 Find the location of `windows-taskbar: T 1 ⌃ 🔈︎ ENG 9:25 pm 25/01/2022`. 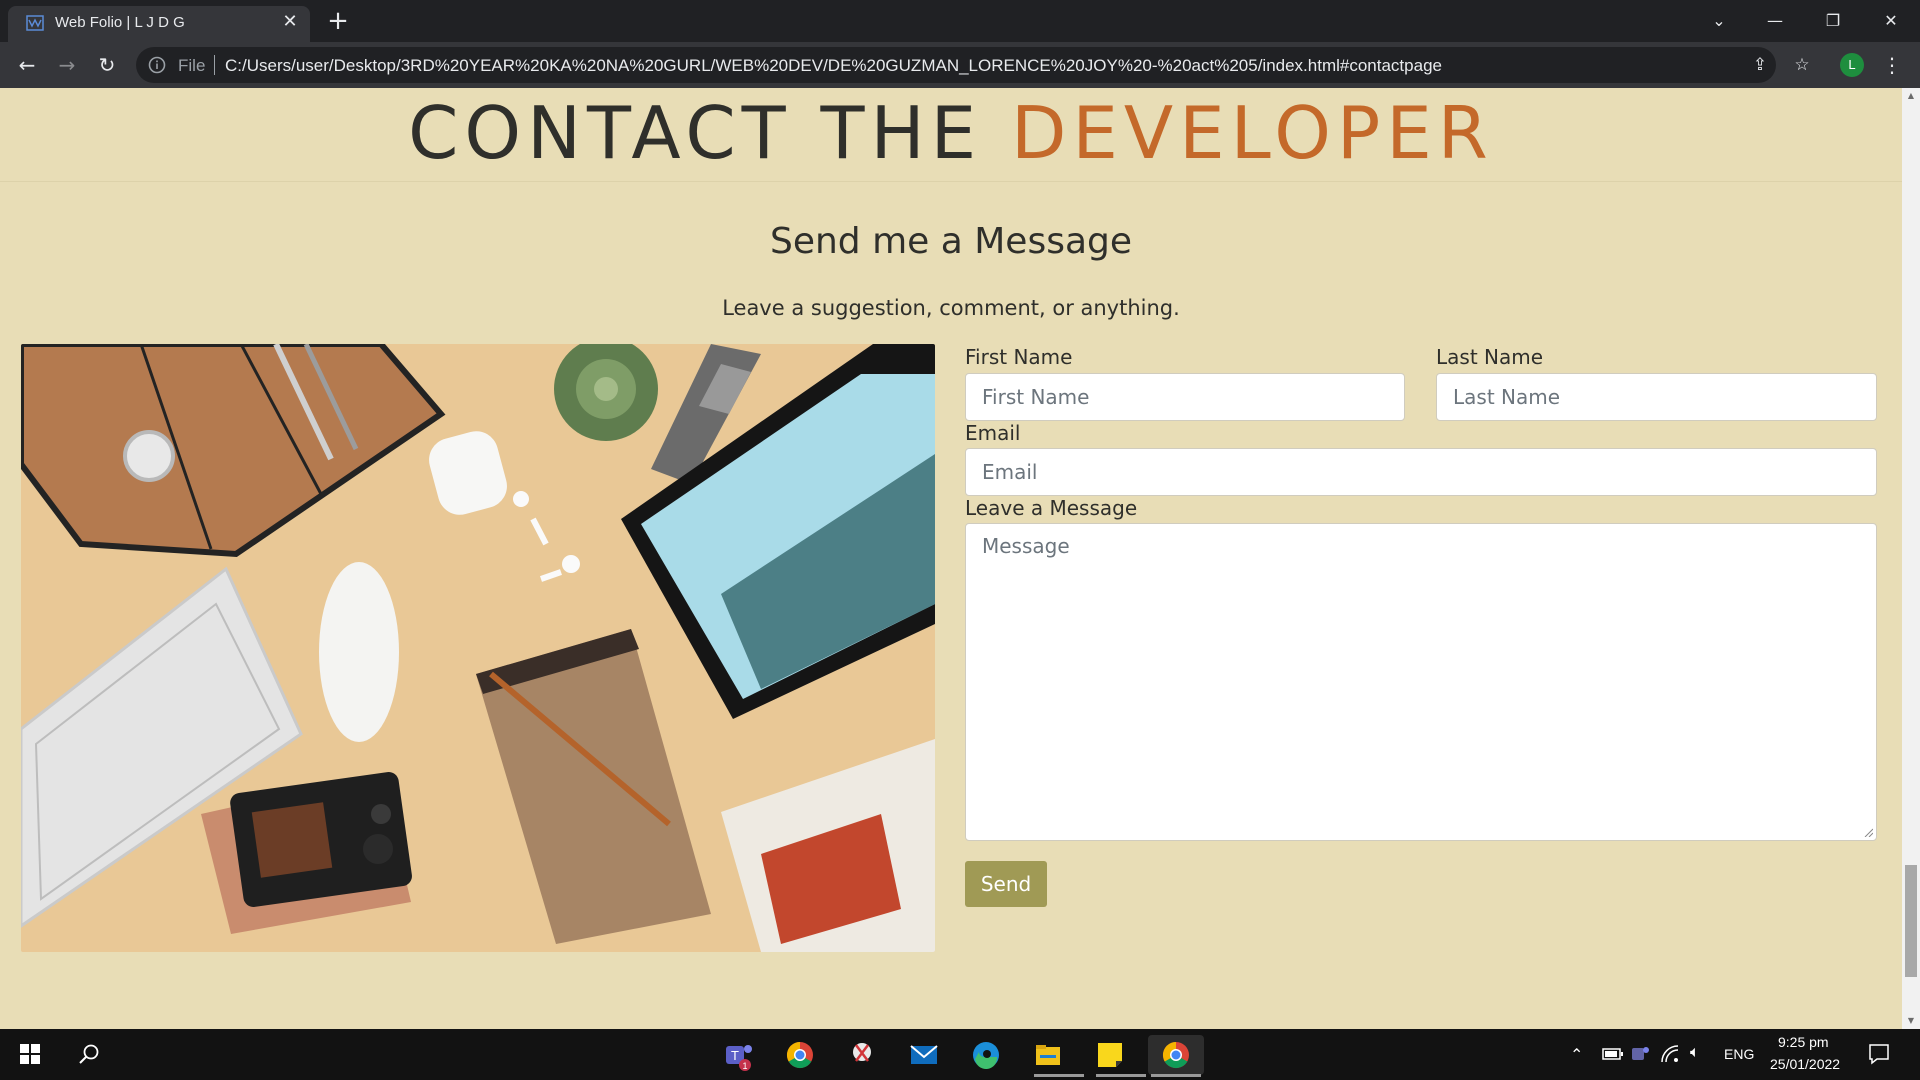

windows-taskbar: T 1 ⌃ 🔈︎ ENG 9:25 pm 25/01/2022 is located at coordinates (960, 1054).